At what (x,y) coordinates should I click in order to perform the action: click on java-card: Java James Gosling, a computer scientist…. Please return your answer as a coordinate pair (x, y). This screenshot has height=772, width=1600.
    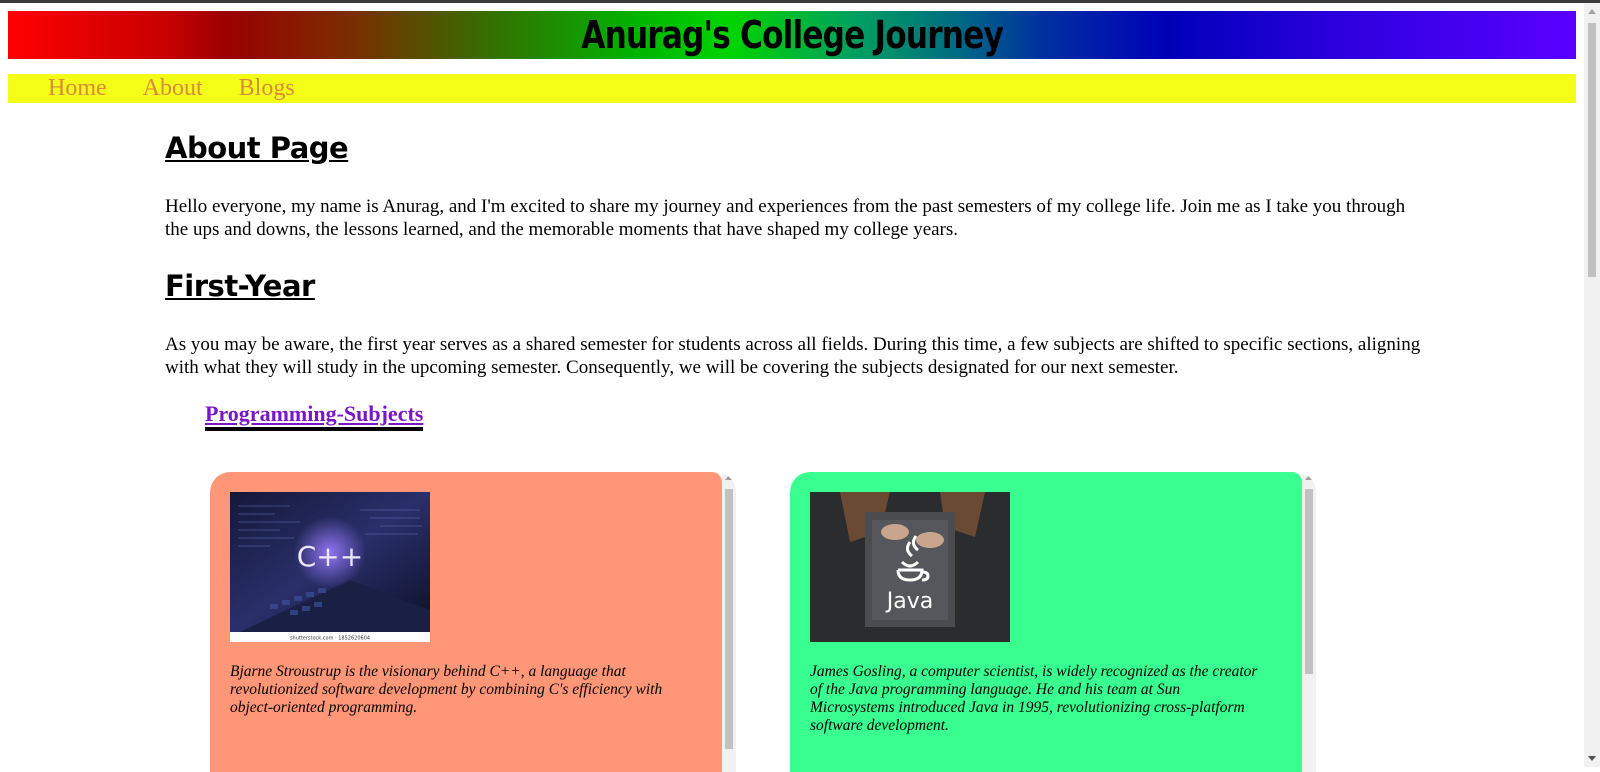
    Looking at the image, I should click on (1053, 622).